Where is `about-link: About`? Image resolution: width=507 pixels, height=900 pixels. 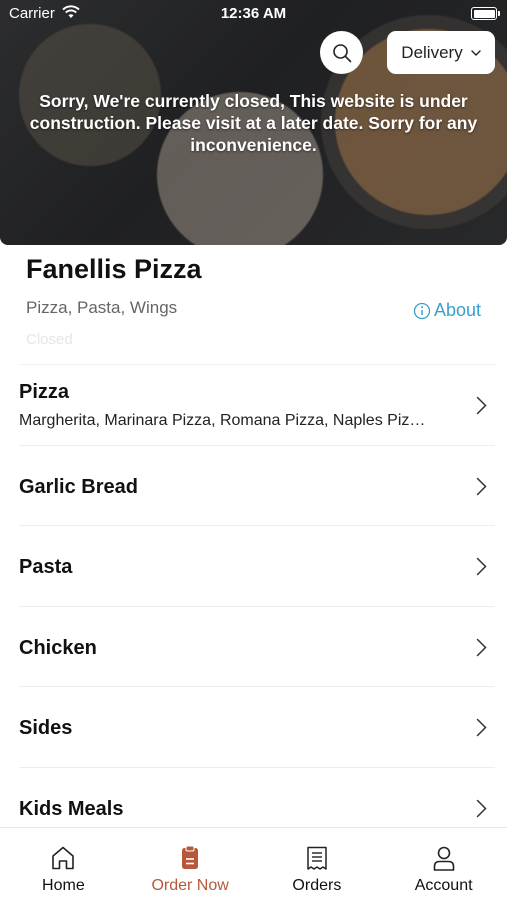 about-link: About is located at coordinates (447, 310).